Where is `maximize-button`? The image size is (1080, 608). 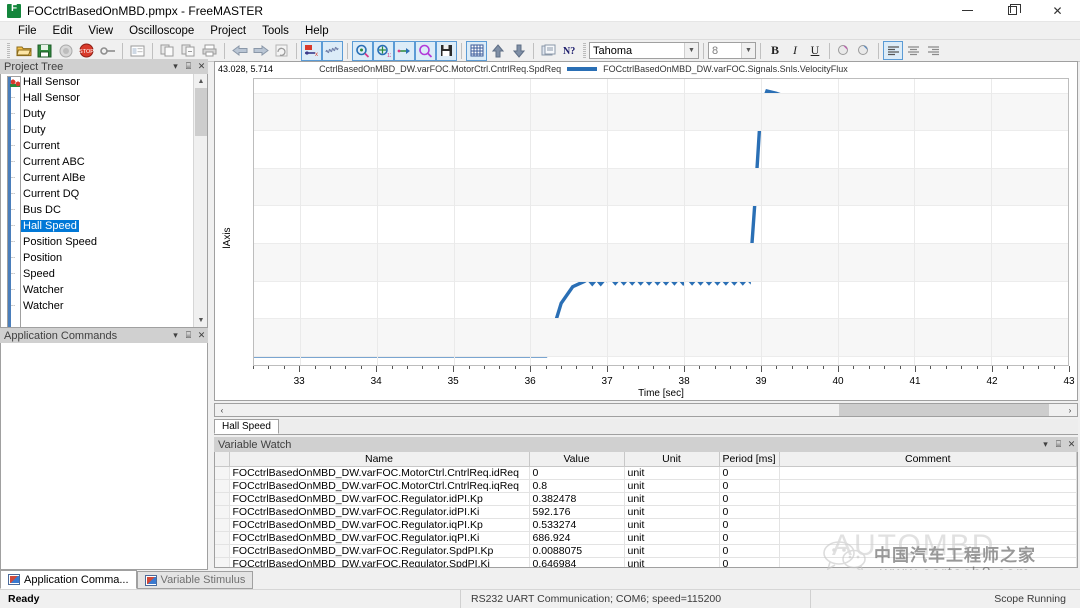 maximize-button is located at coordinates (1012, 11).